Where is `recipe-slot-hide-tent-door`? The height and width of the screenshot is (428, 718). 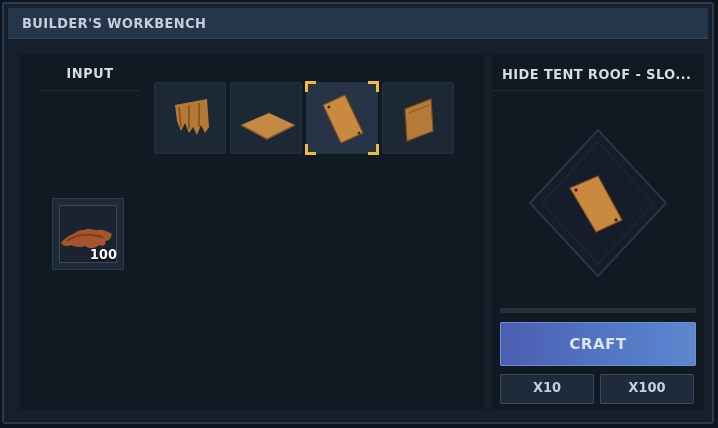 recipe-slot-hide-tent-door is located at coordinates (418, 118).